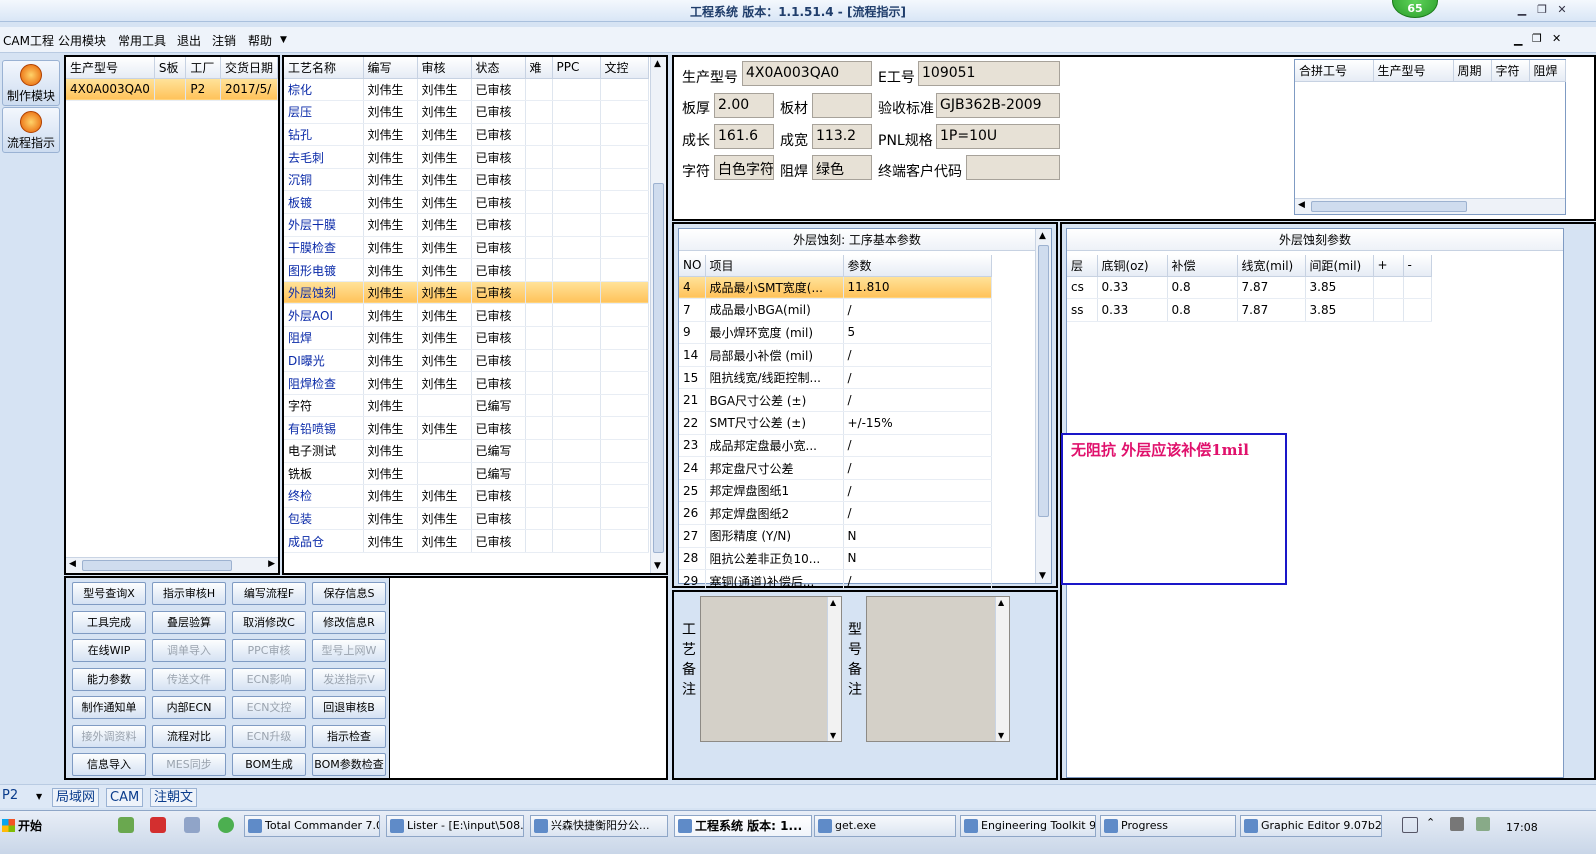 The image size is (1596, 854). What do you see at coordinates (189, 650) in the screenshot?
I see `action-button: 调单导入` at bounding box center [189, 650].